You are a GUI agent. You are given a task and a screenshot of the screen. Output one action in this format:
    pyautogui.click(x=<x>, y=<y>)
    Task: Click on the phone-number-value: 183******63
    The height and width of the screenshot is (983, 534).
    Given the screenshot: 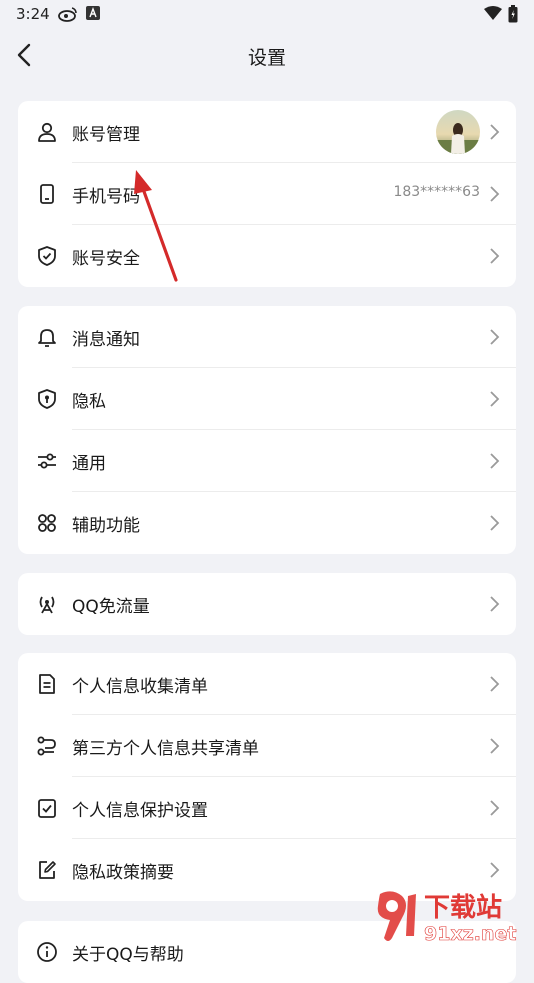 What is the action you would take?
    pyautogui.click(x=436, y=192)
    